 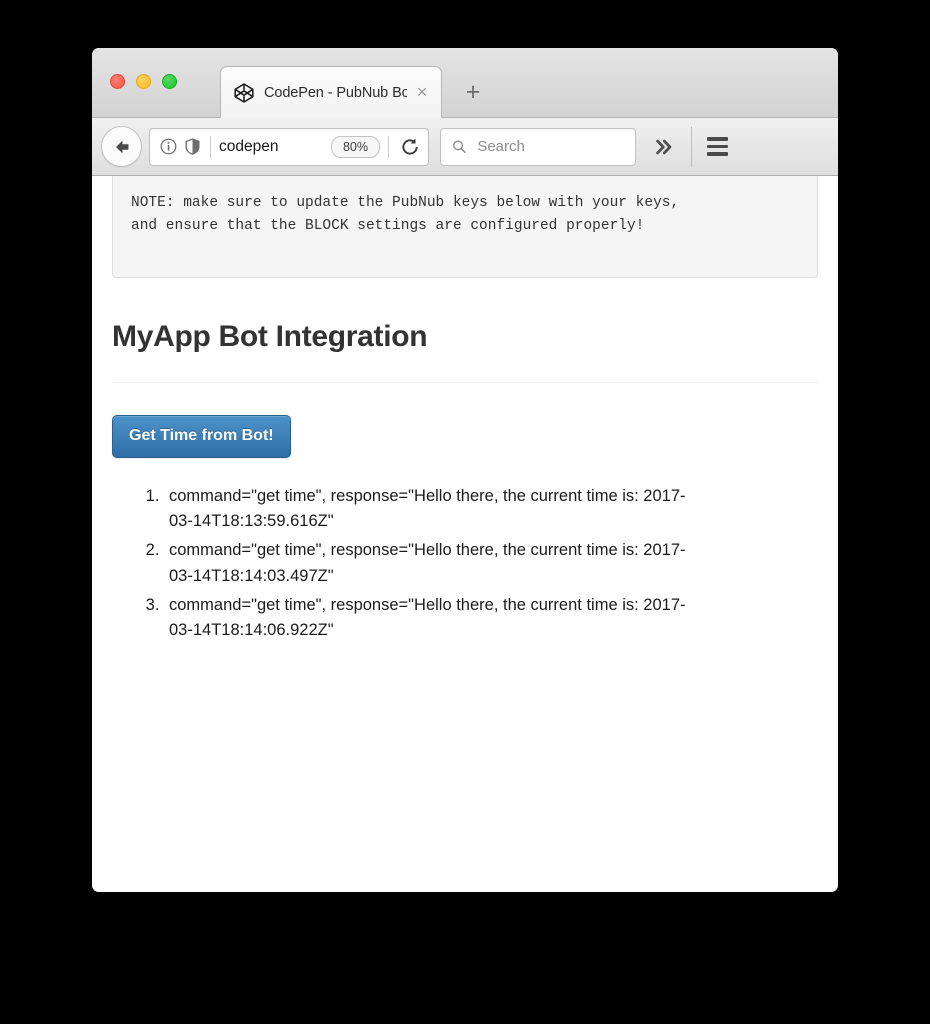 What do you see at coordinates (473, 93) in the screenshot?
I see `new-tab-button: +` at bounding box center [473, 93].